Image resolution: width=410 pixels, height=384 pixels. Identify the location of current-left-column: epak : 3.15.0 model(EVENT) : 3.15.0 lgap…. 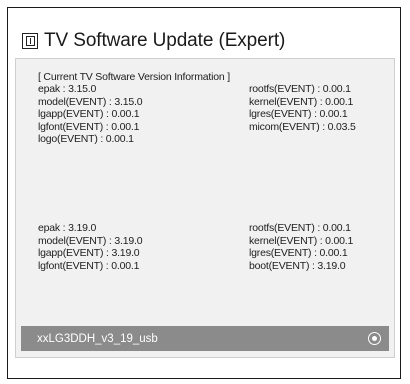
(90, 114).